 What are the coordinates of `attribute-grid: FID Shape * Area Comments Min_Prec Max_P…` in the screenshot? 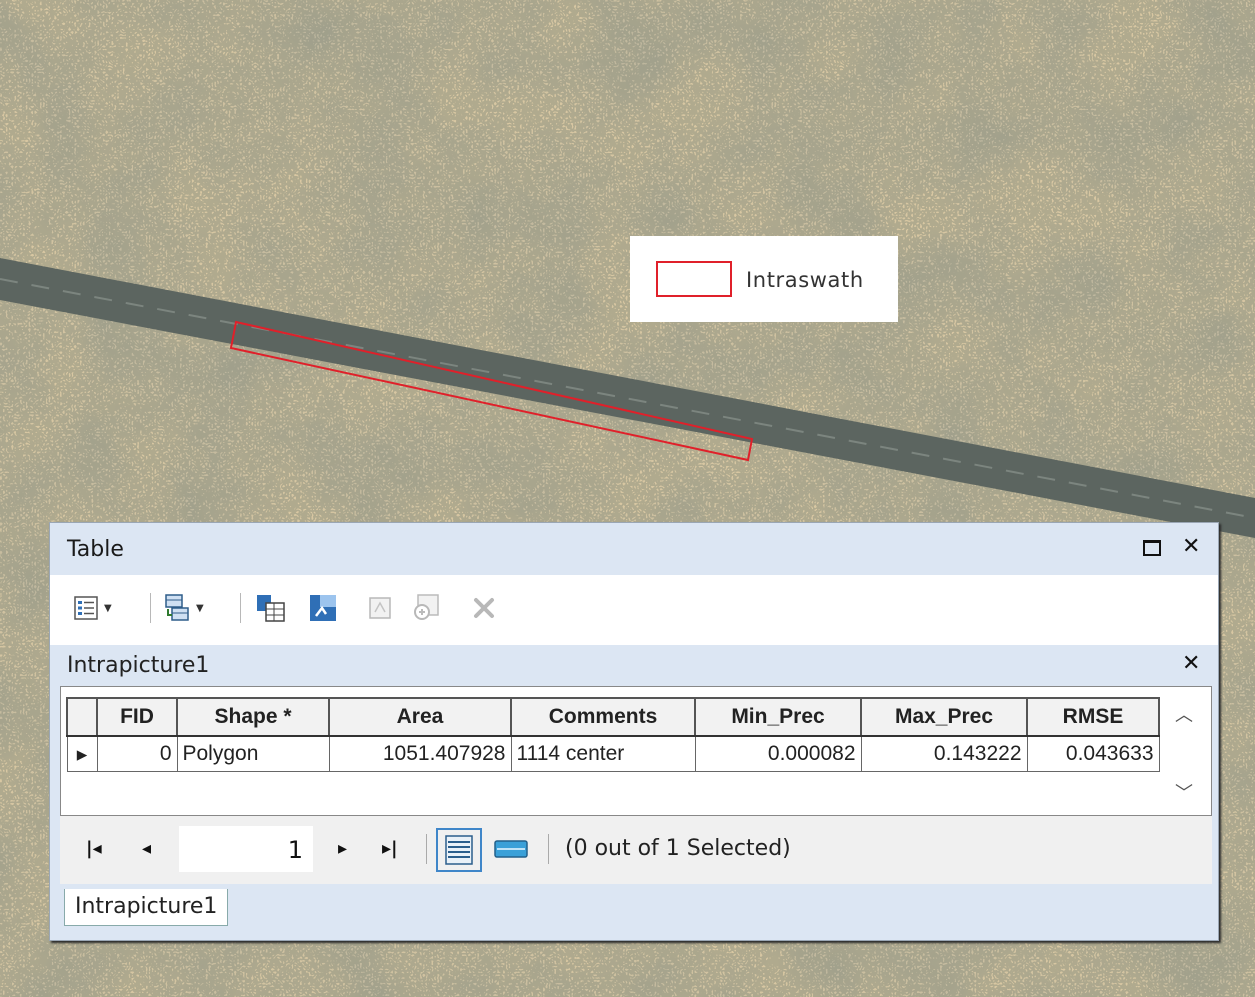 It's located at (636, 751).